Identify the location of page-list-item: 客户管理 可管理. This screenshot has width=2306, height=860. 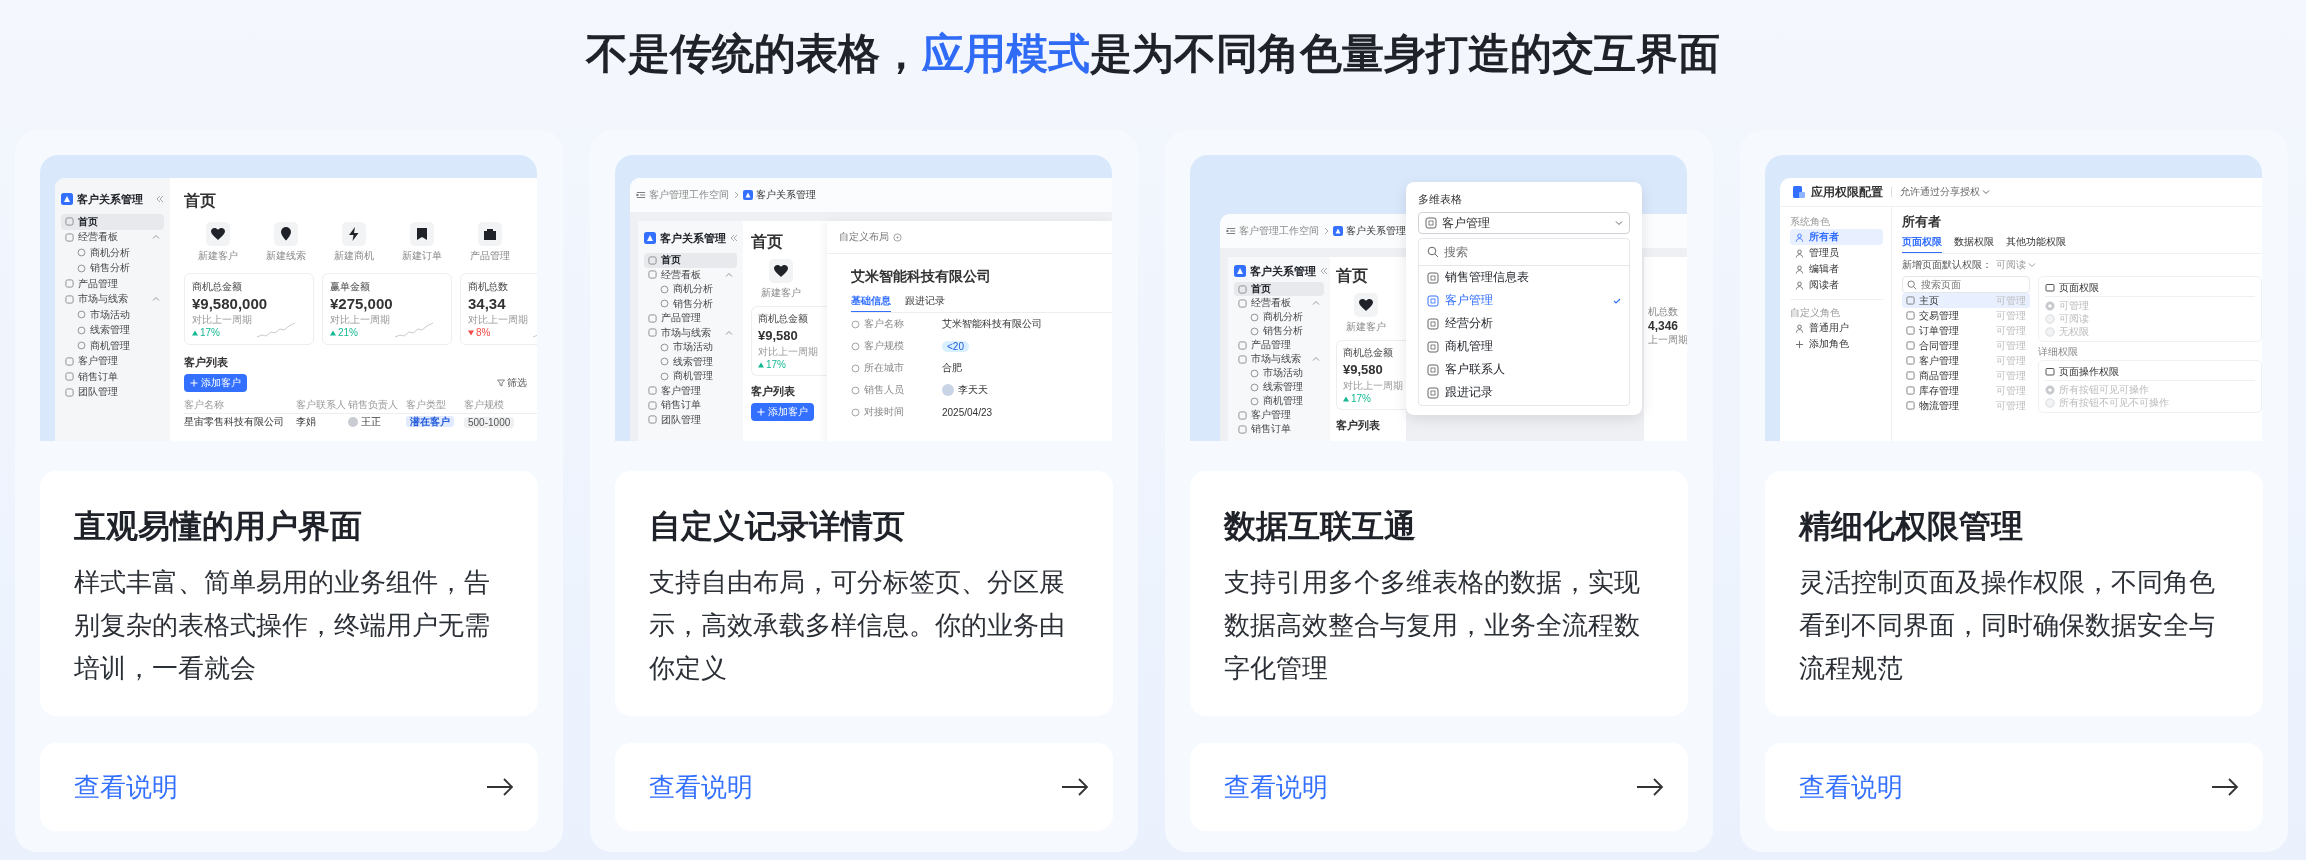
(1966, 360).